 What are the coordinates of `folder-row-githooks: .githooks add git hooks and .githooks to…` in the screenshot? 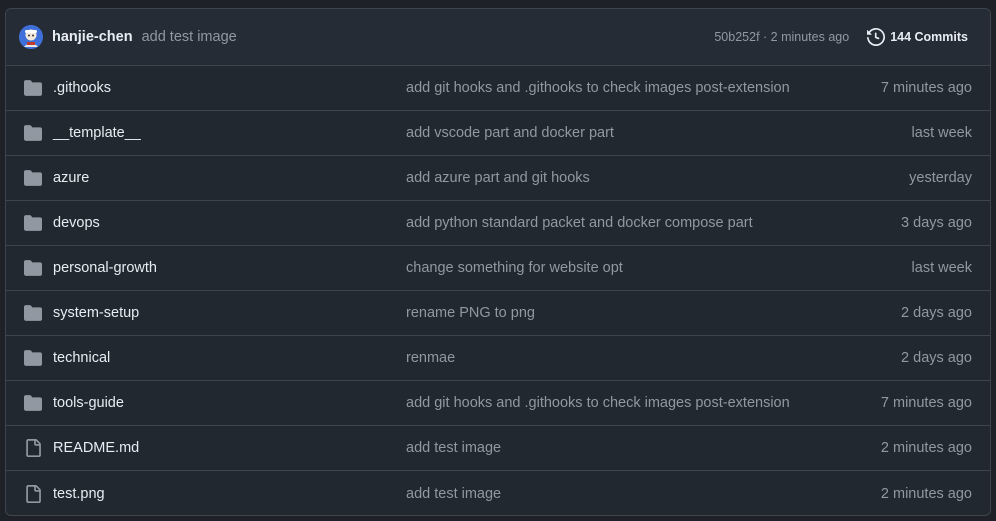 It's located at (498, 88).